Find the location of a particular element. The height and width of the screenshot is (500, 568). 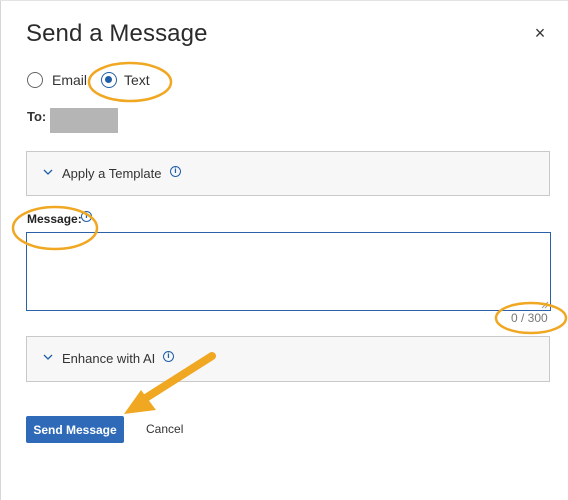

apply-template-label: Apply a Template is located at coordinates (112, 173).